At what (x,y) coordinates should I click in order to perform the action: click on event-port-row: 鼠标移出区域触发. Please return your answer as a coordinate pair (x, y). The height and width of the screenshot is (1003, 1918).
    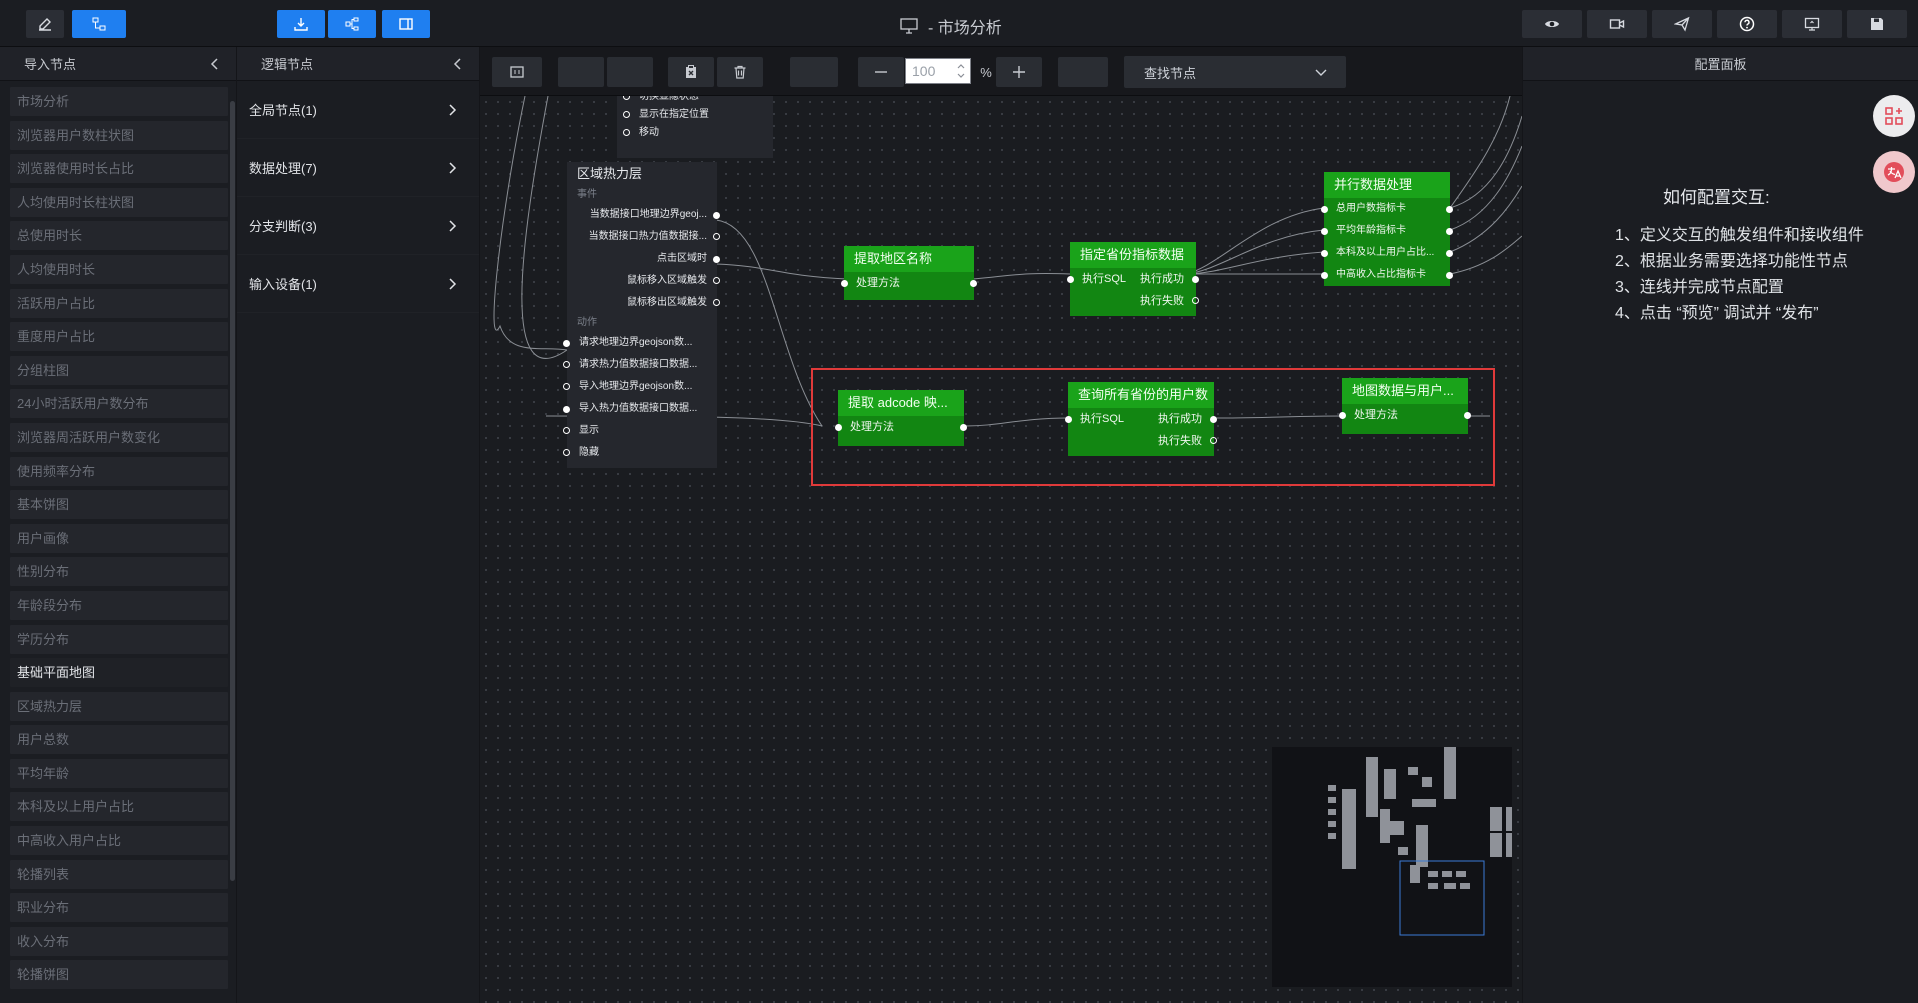
    Looking at the image, I should click on (643, 303).